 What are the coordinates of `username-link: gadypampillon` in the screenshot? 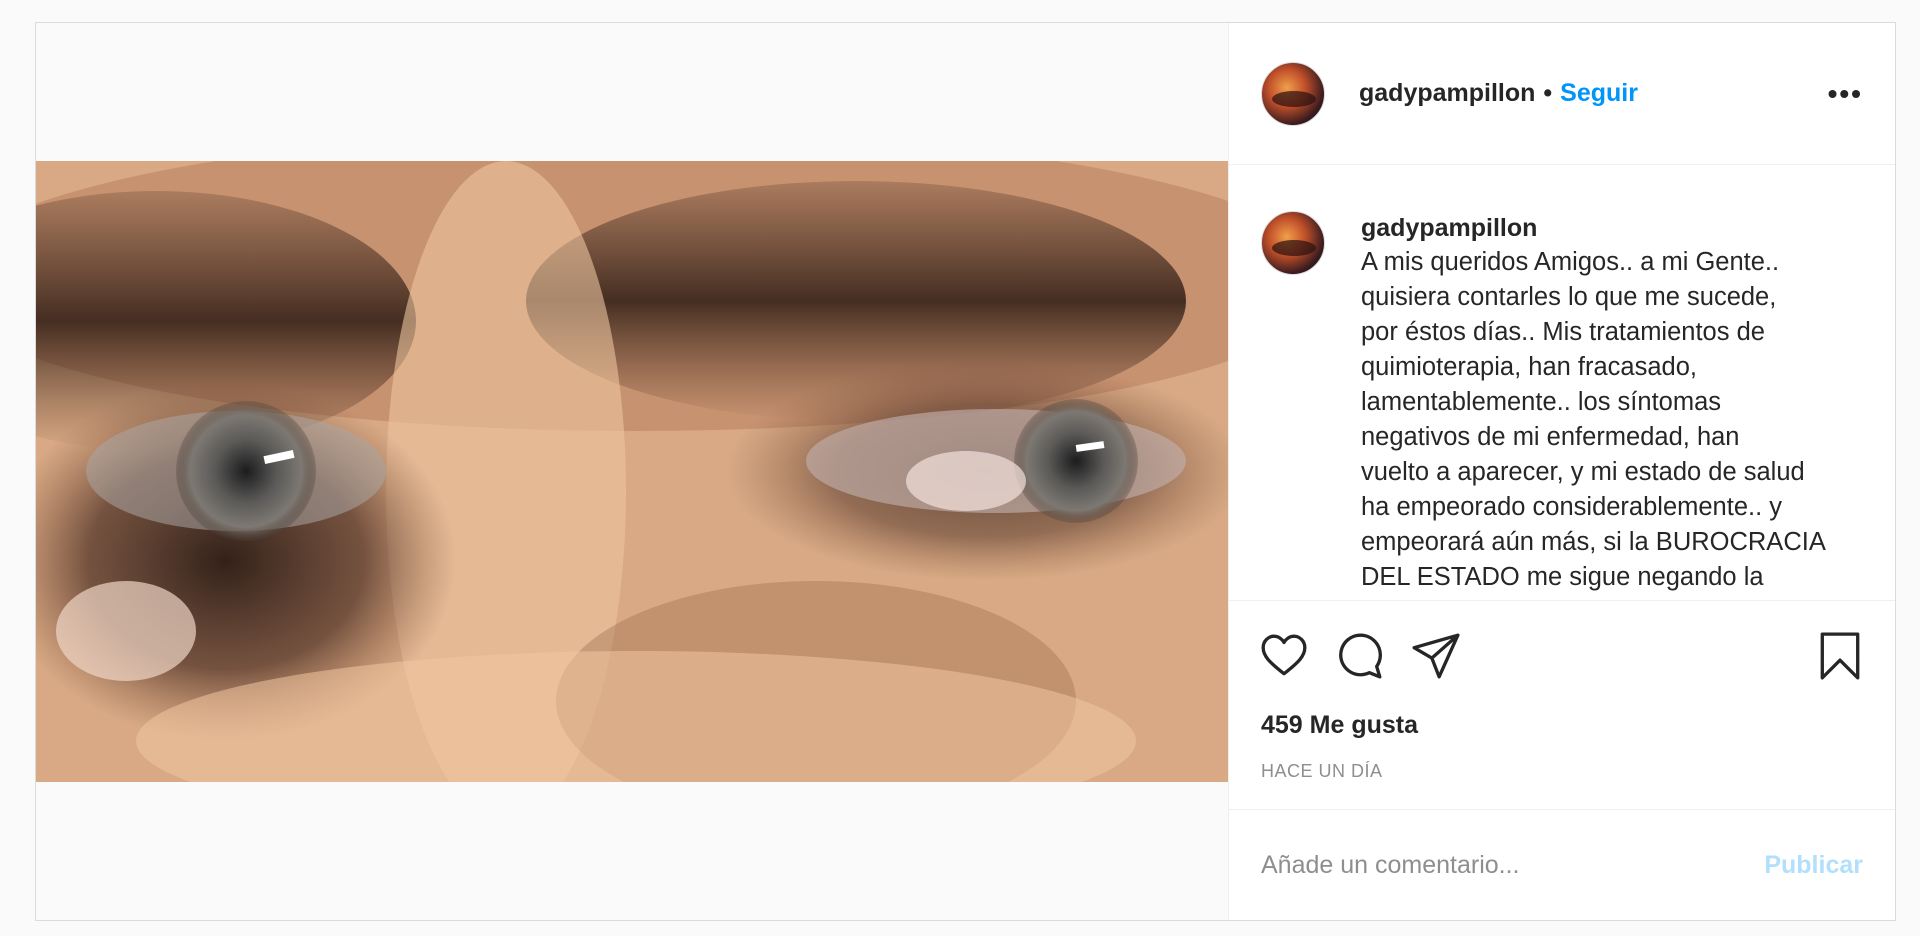 It's located at (1447, 93).